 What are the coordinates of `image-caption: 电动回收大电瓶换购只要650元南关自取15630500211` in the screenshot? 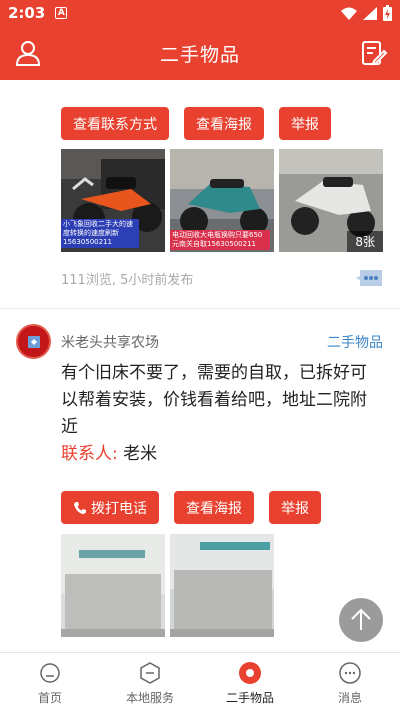 It's located at (220, 240).